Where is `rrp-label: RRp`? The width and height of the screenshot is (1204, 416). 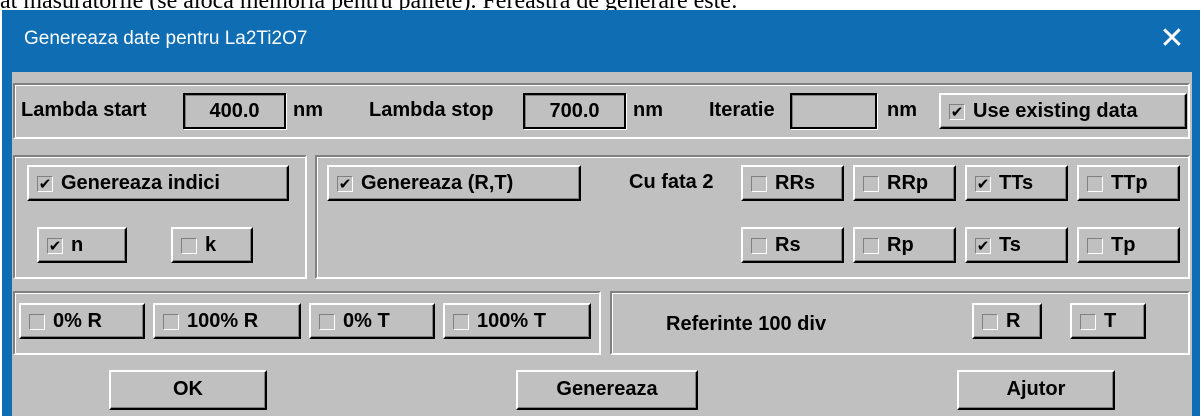 rrp-label: RRp is located at coordinates (908, 183).